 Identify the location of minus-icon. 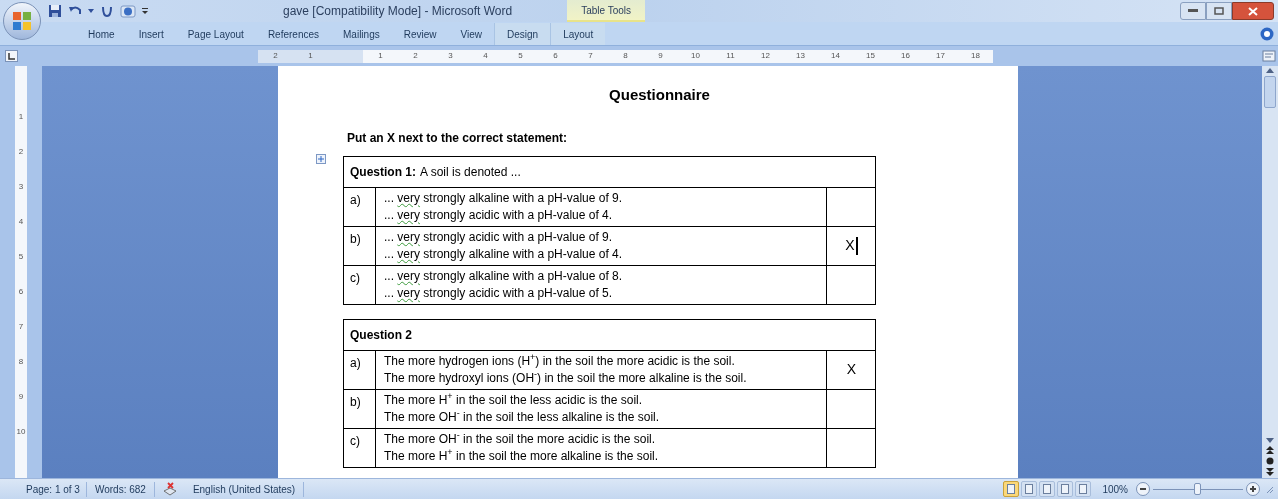
(1143, 489).